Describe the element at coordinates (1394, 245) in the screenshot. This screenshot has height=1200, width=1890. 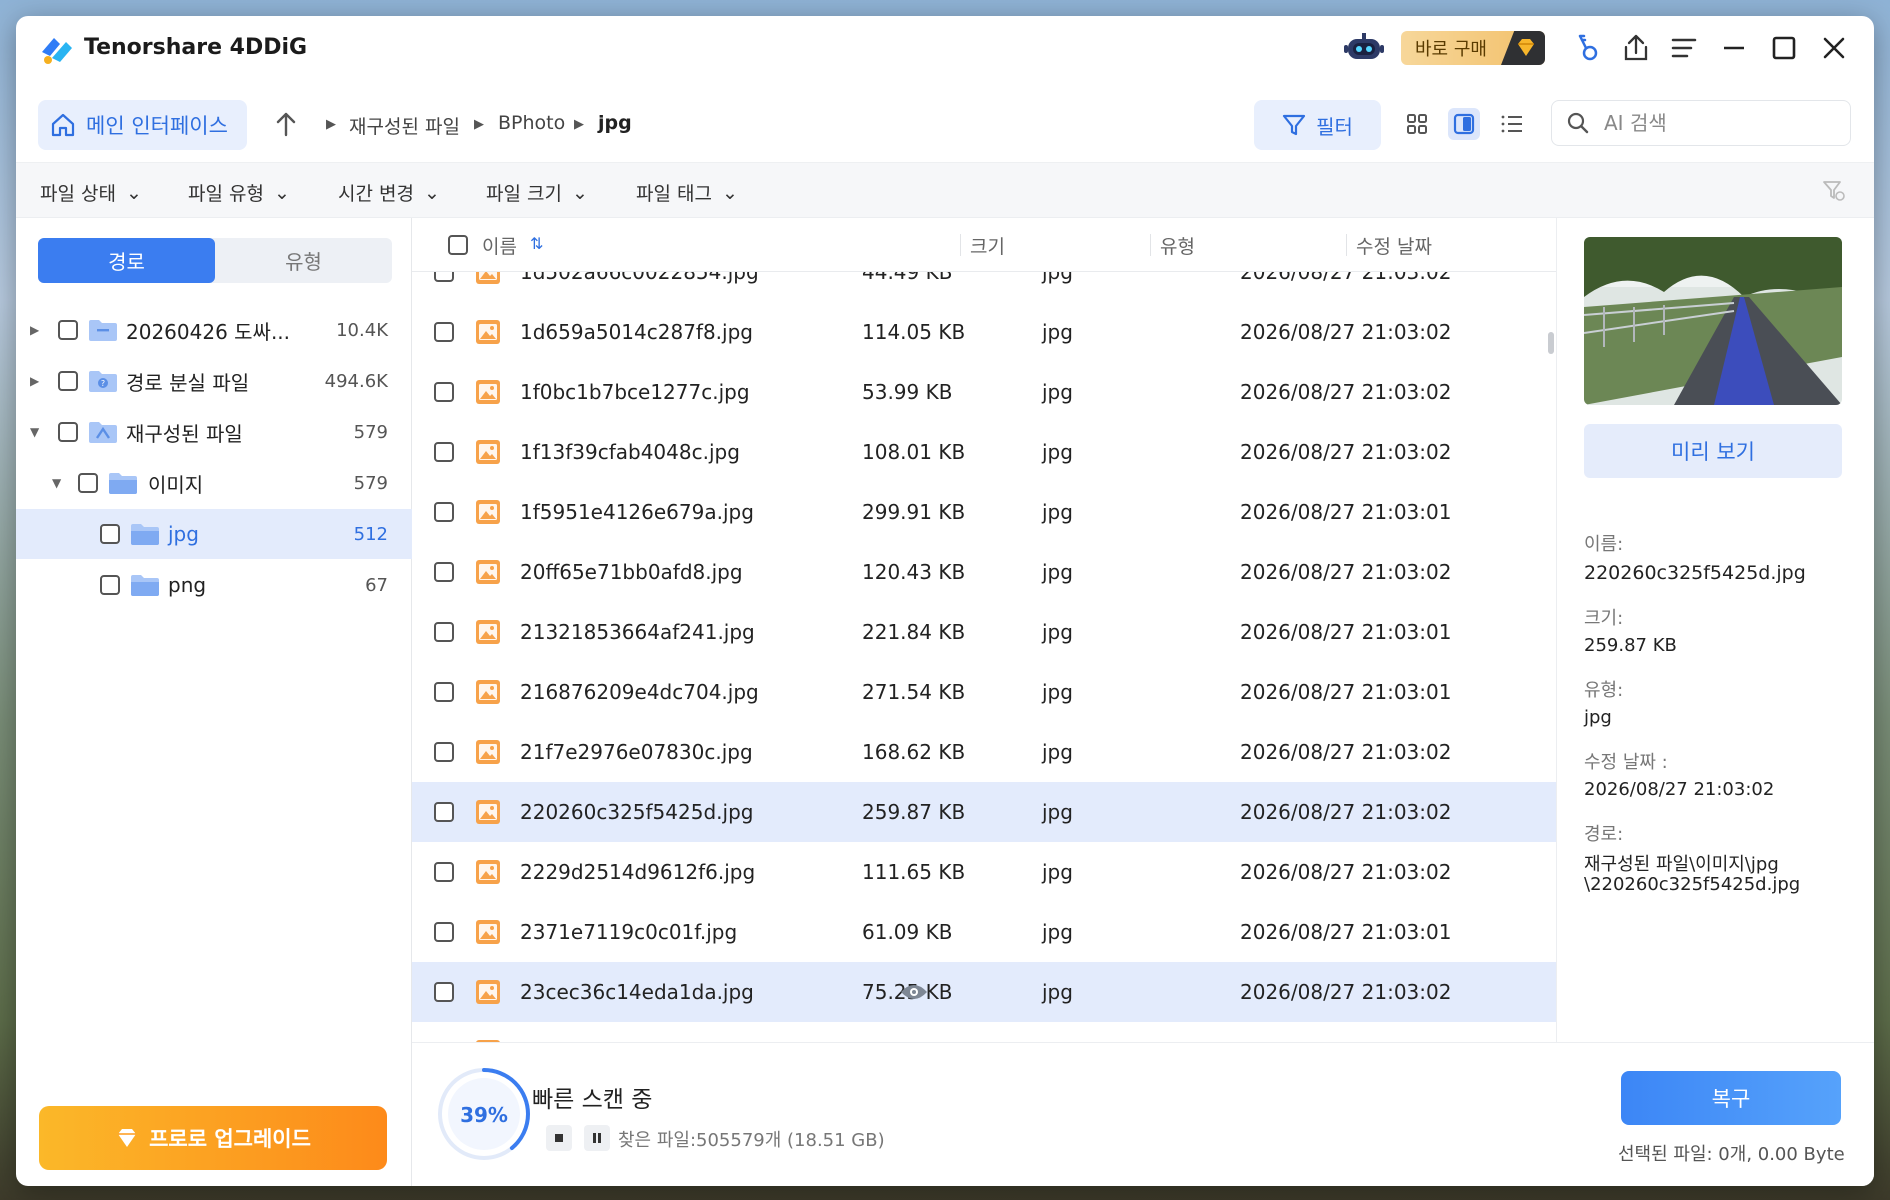
I see `column-header-date: 수정 날짜` at that location.